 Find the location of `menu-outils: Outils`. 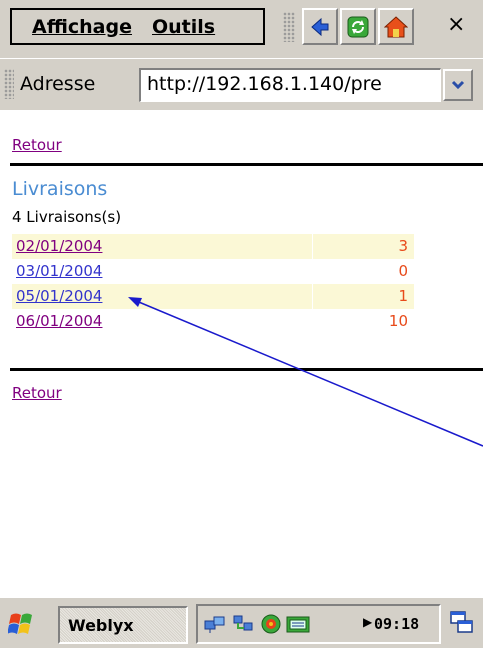

menu-outils: Outils is located at coordinates (173, 27).